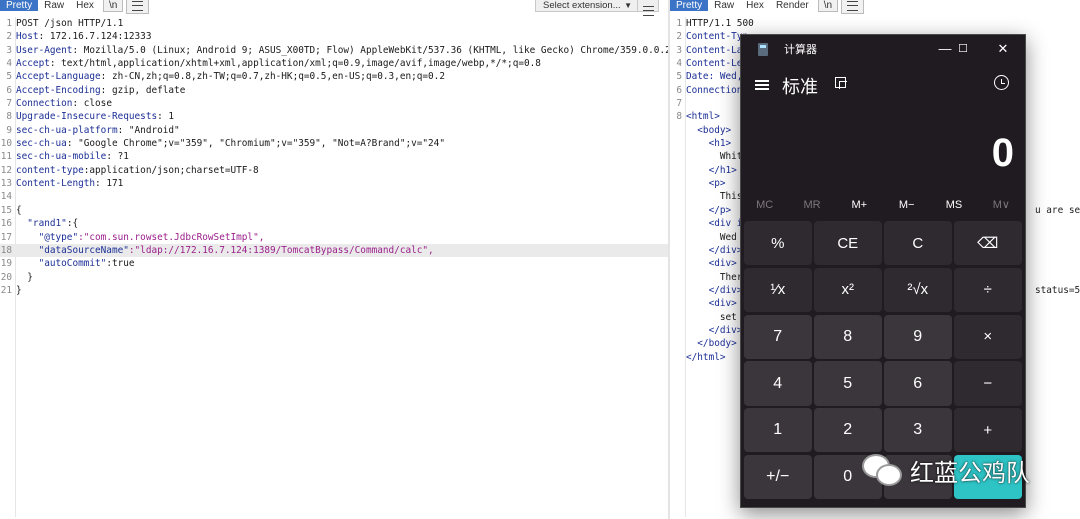 The image size is (1080, 519). What do you see at coordinates (1001, 82) in the screenshot?
I see `history-icon` at bounding box center [1001, 82].